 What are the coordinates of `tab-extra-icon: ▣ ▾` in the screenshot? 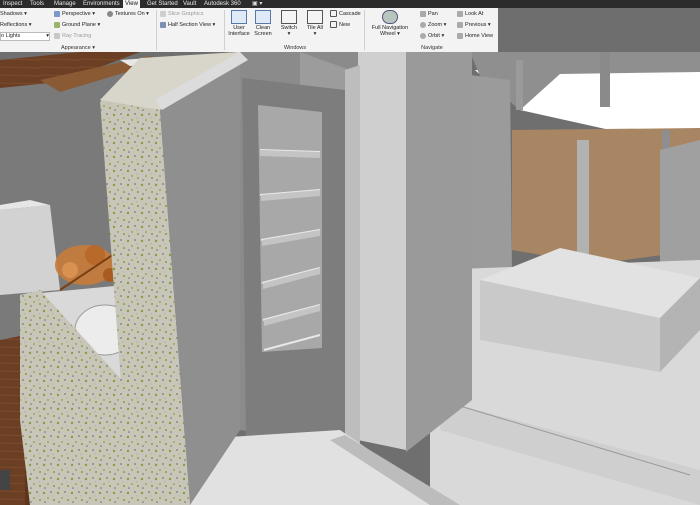 It's located at (257, 4).